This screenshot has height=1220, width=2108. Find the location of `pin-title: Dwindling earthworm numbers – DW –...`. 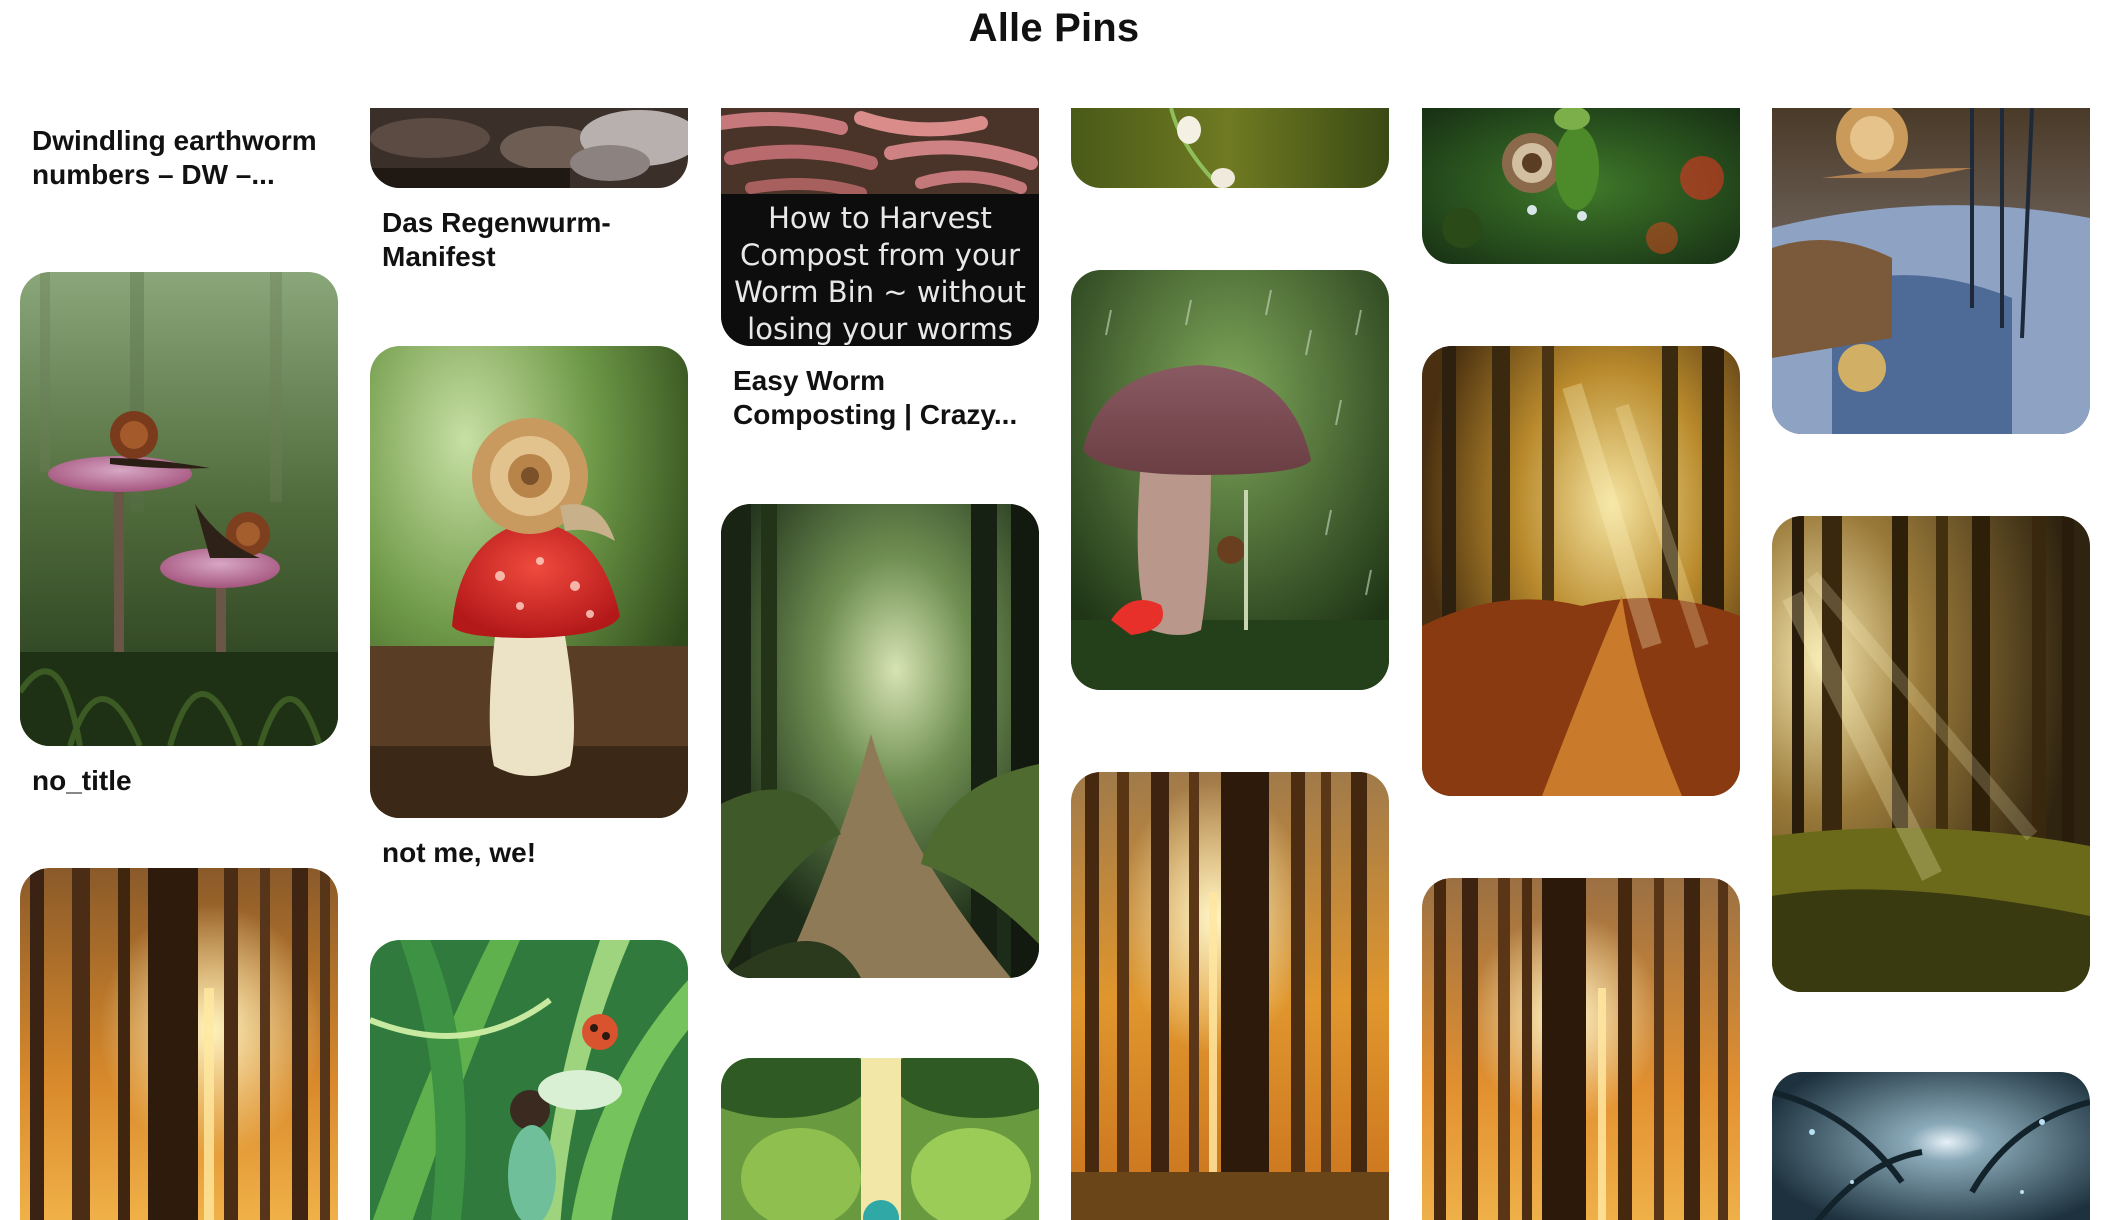

pin-title: Dwindling earthworm numbers – DW –... is located at coordinates (179, 158).